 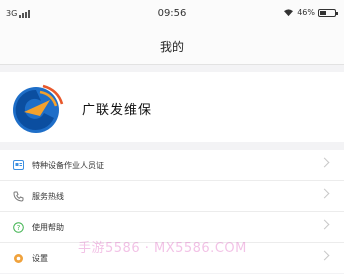 I want to click on profile-name: 广联发维保, so click(x=117, y=110).